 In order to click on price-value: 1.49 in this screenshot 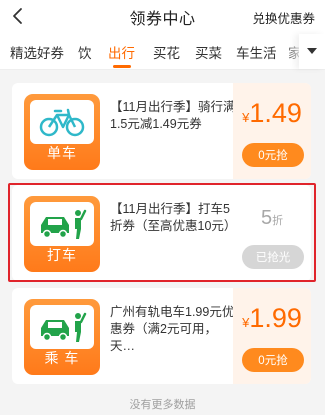, I will do `click(275, 113)`.